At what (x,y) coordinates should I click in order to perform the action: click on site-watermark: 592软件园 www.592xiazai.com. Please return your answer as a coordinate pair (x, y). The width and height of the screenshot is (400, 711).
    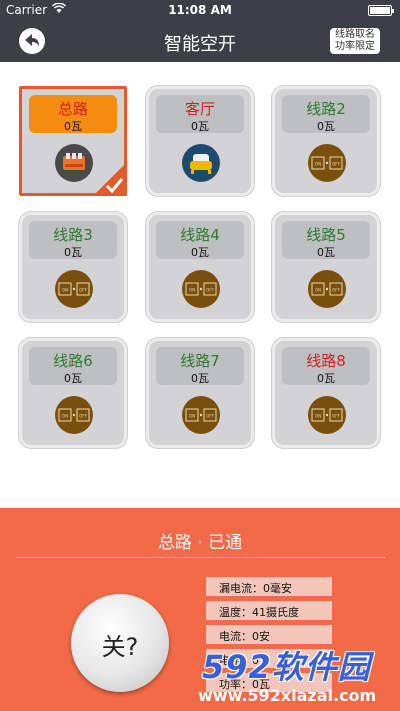
    Looking at the image, I should click on (296, 675).